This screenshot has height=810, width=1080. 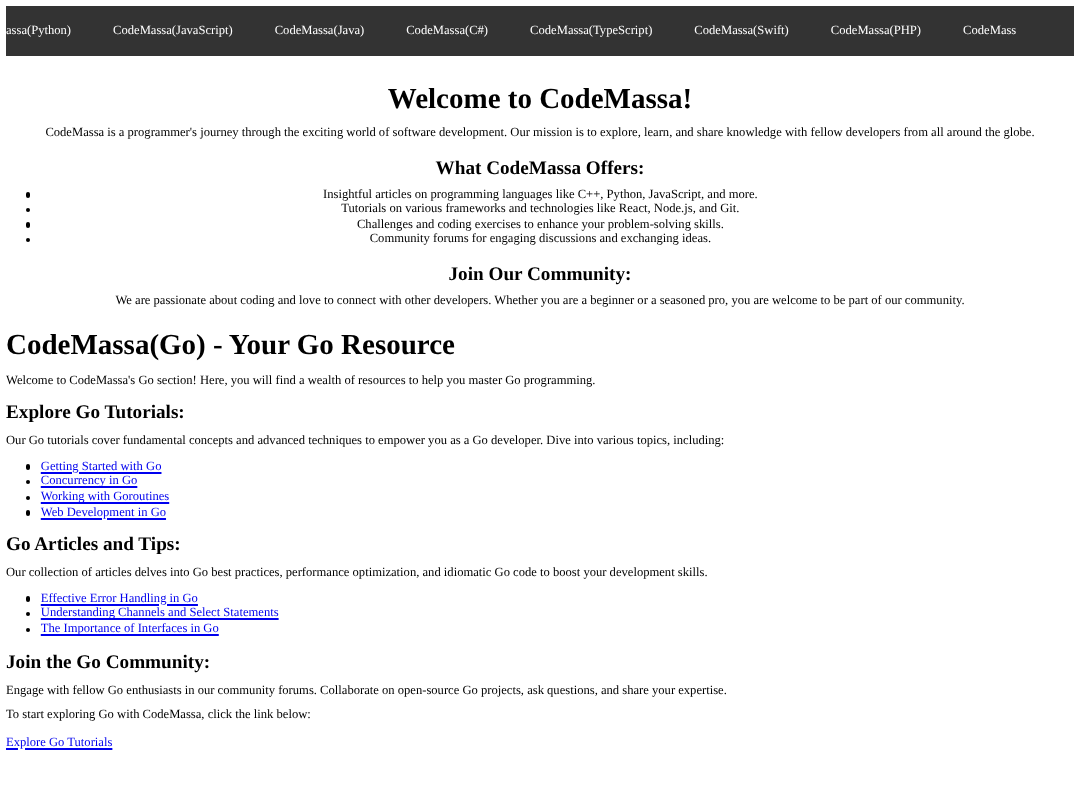 What do you see at coordinates (540, 168) in the screenshot?
I see `section-heading: What CodeMassa Offers:` at bounding box center [540, 168].